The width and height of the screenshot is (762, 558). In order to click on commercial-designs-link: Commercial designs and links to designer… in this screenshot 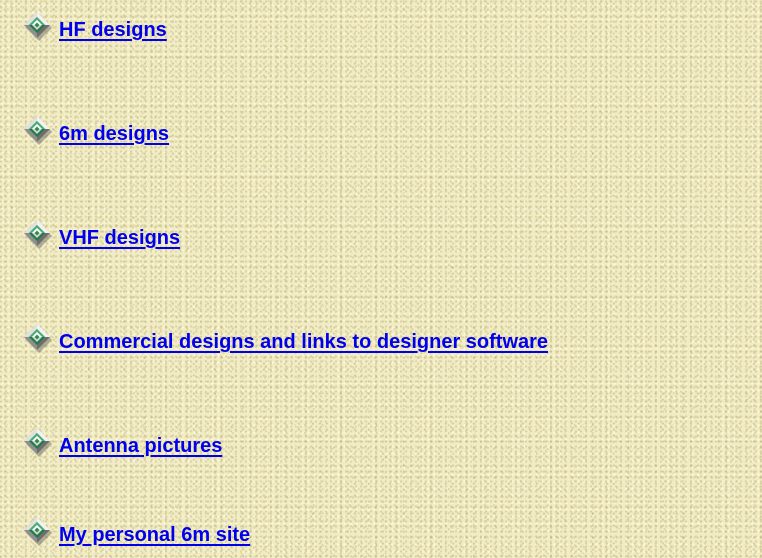, I will do `click(303, 342)`.